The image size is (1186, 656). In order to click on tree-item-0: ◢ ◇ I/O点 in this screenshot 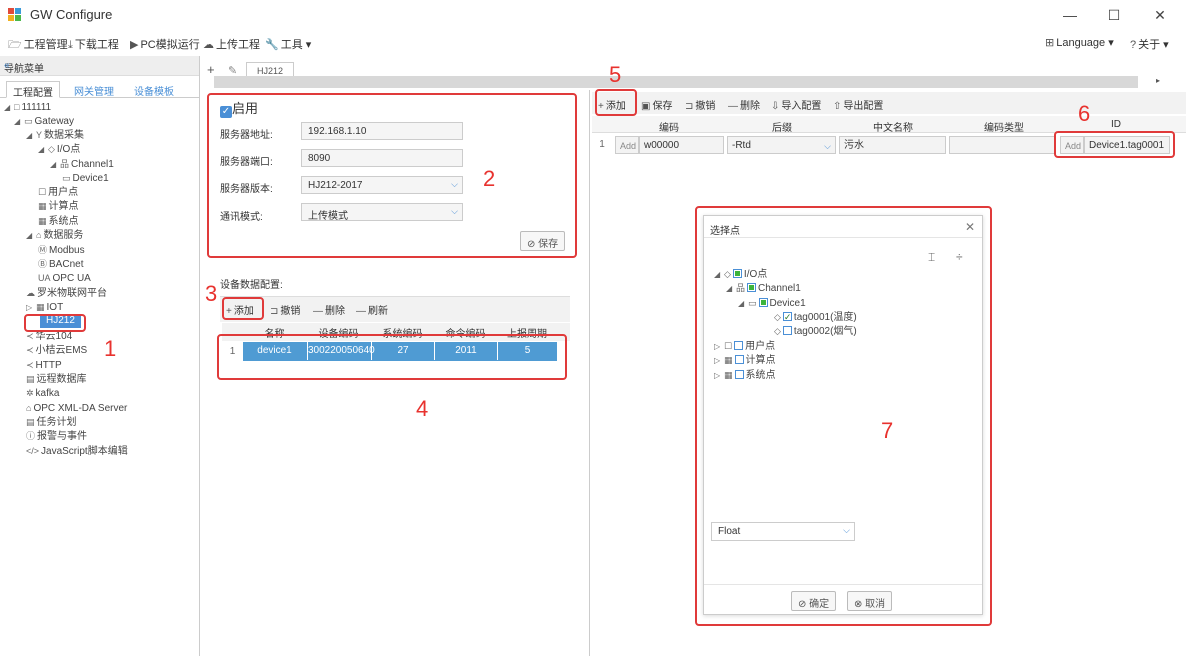, I will do `click(740, 274)`.